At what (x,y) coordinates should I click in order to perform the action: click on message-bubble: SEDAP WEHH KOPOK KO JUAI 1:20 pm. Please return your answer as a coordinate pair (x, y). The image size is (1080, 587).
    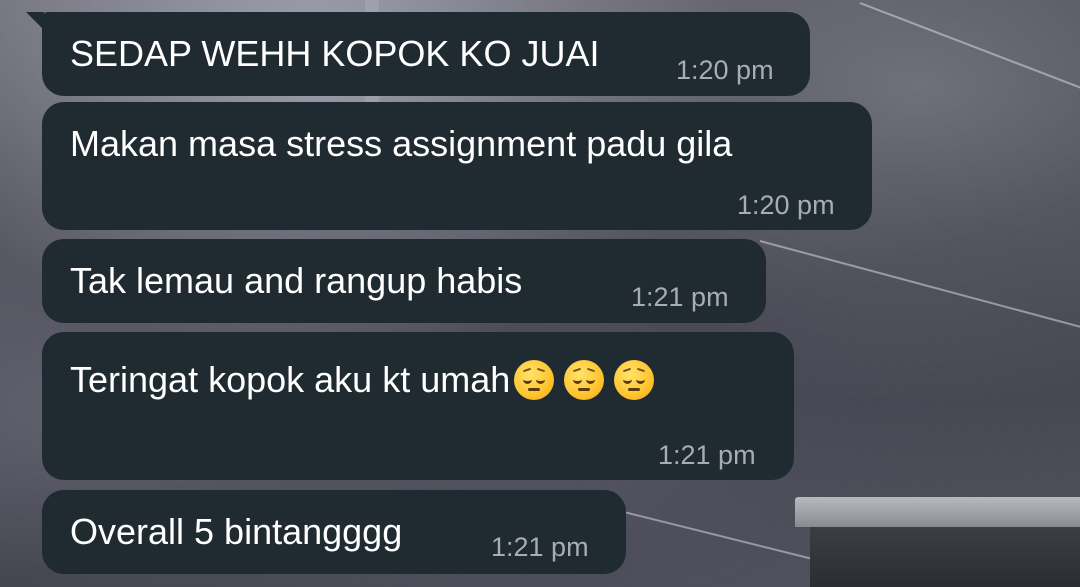
    Looking at the image, I should click on (418, 54).